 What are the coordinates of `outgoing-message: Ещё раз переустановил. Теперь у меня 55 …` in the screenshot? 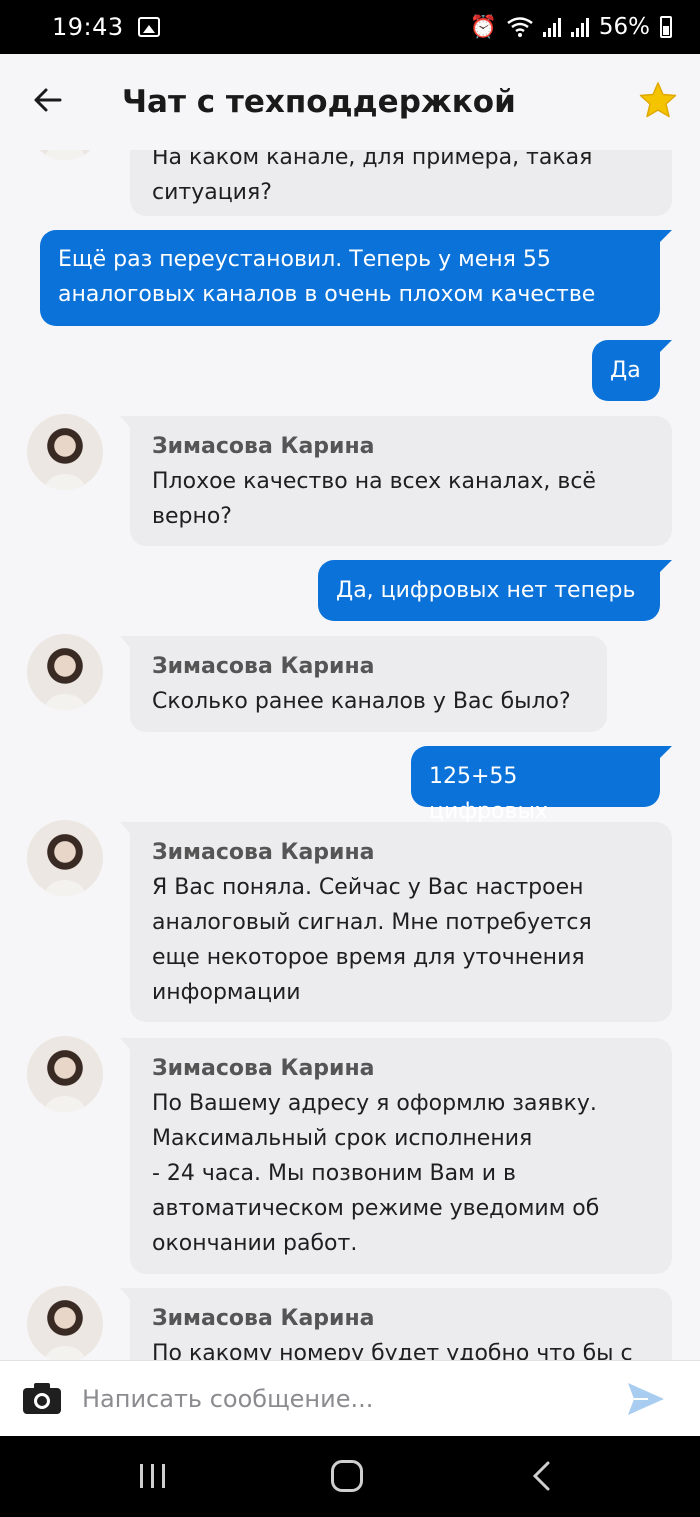 It's located at (356, 278).